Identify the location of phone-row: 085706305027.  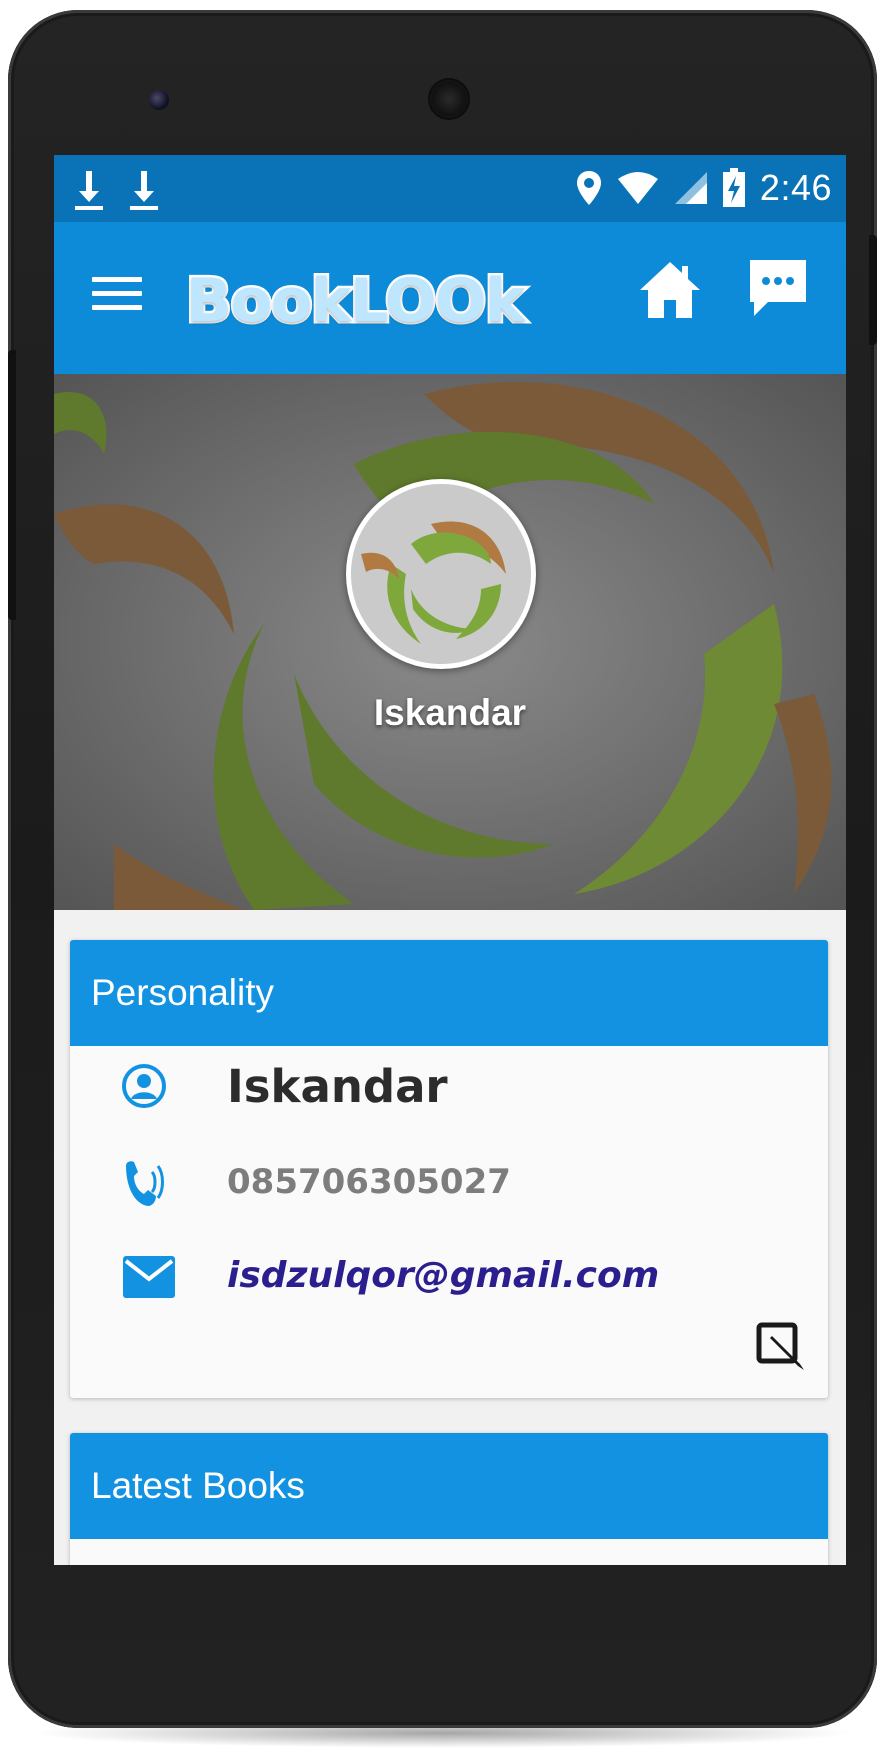
(449, 1188).